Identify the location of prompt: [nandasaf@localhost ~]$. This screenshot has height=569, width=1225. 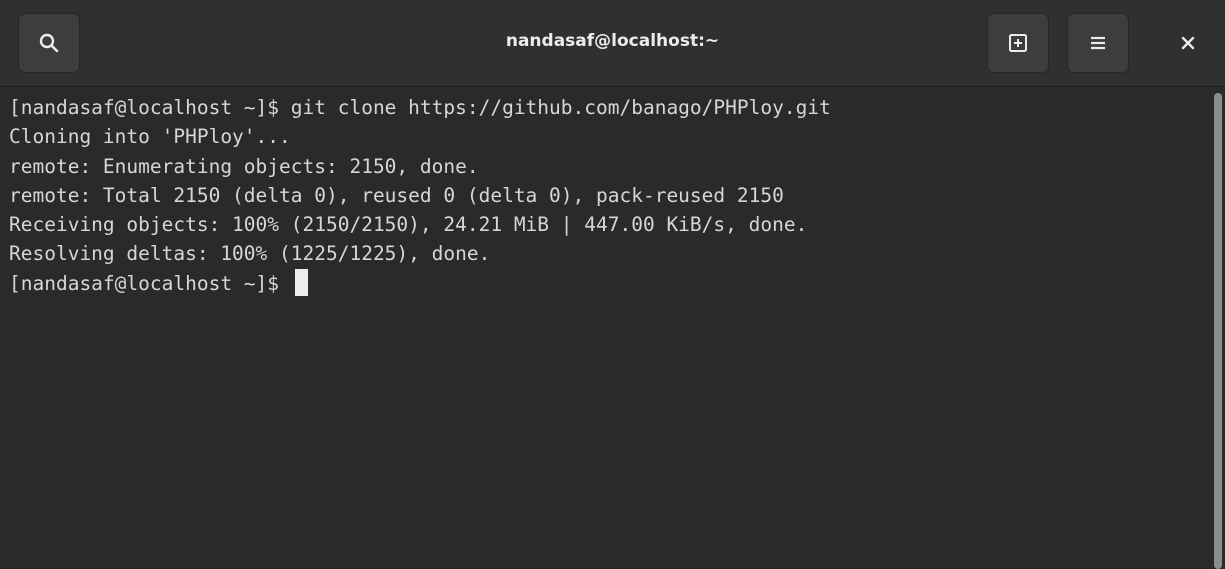
(150, 283).